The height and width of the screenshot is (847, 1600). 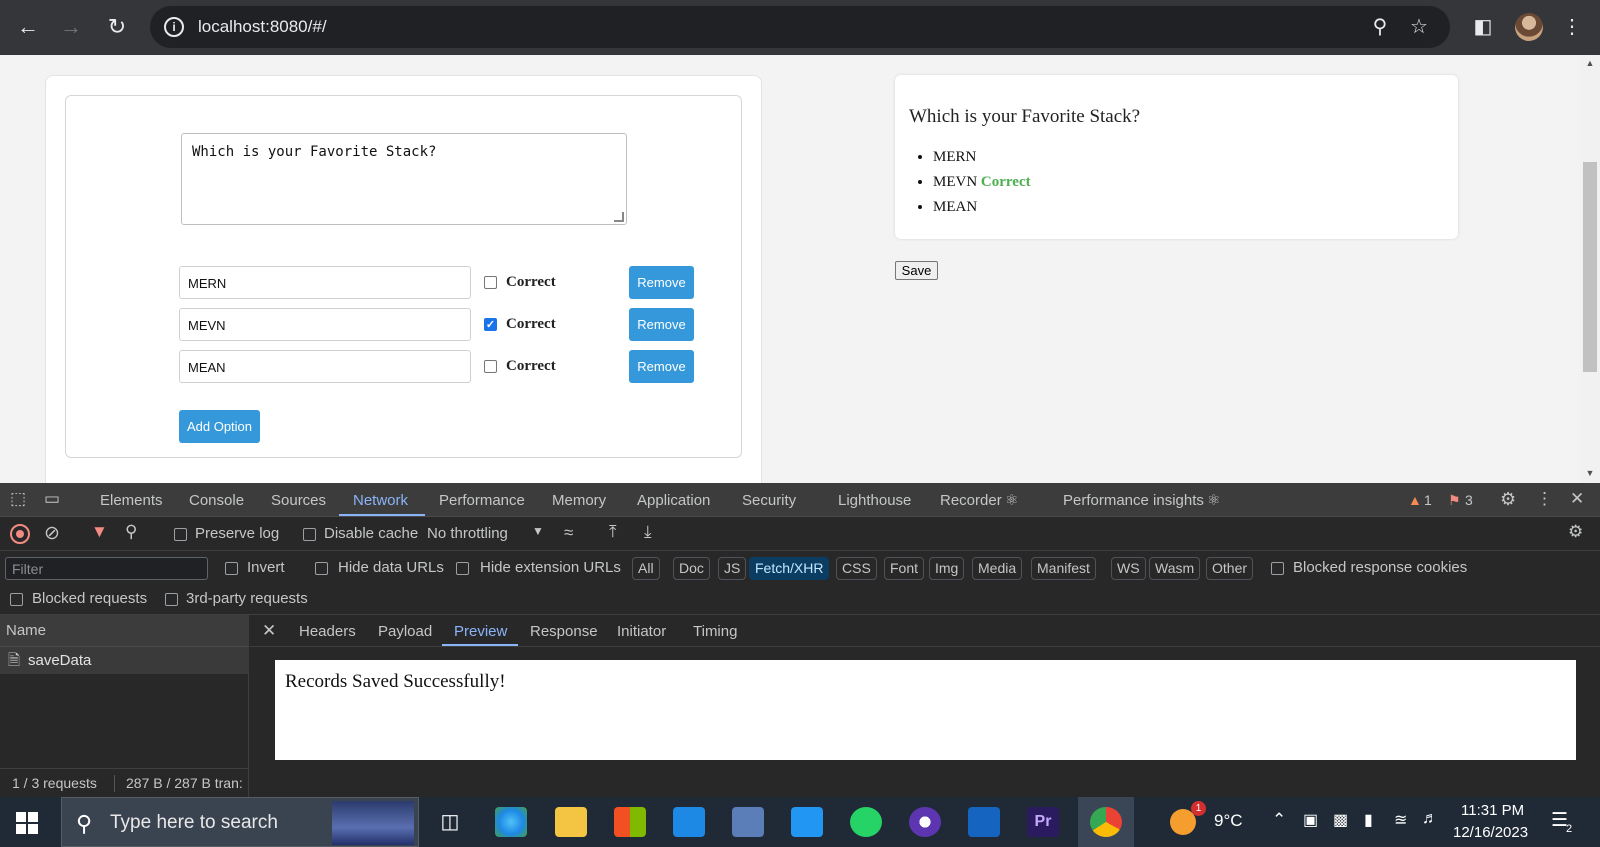 I want to click on filter-chip-doc: Doc, so click(x=691, y=568).